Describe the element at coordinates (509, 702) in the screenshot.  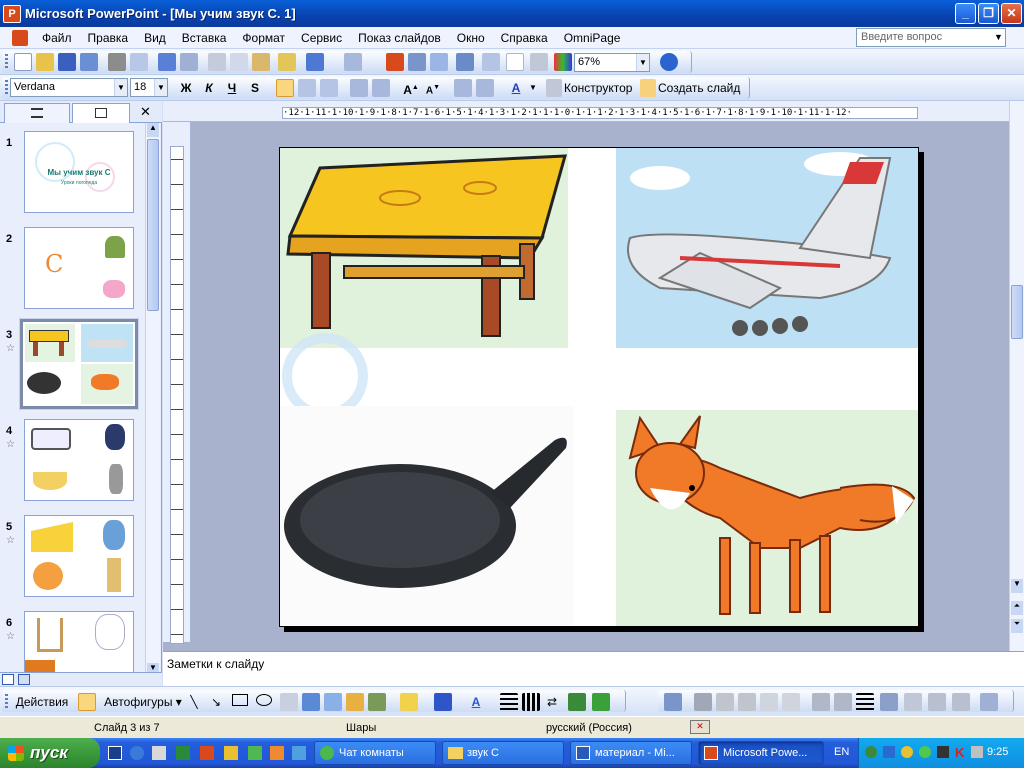
I see `line-style-icon` at that location.